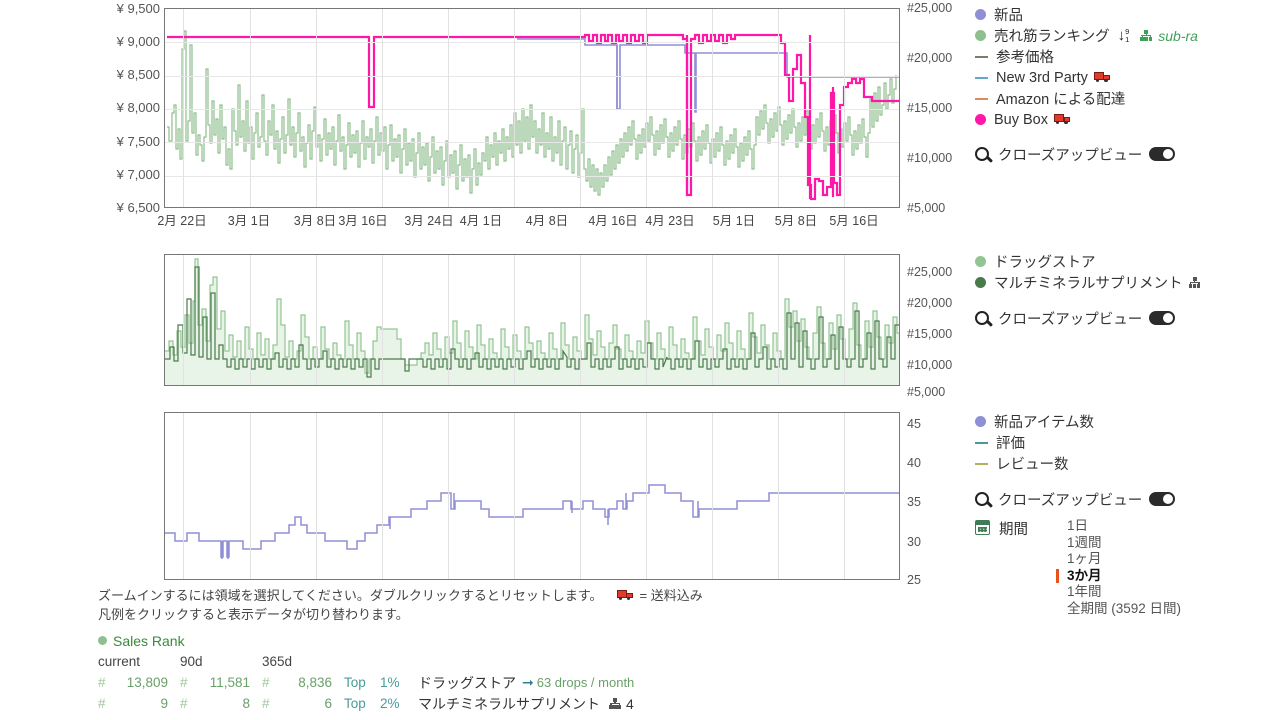  I want to click on legend-sub-rank-text: sub-ra, so click(1178, 36).